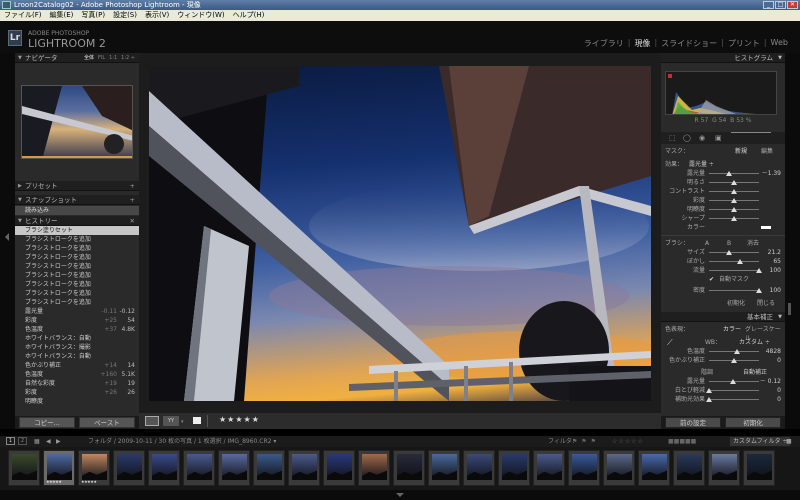 The width and height of the screenshot is (800, 500). What do you see at coordinates (77, 383) in the screenshot?
I see `history-item: 自然な彩度 +19 19` at bounding box center [77, 383].